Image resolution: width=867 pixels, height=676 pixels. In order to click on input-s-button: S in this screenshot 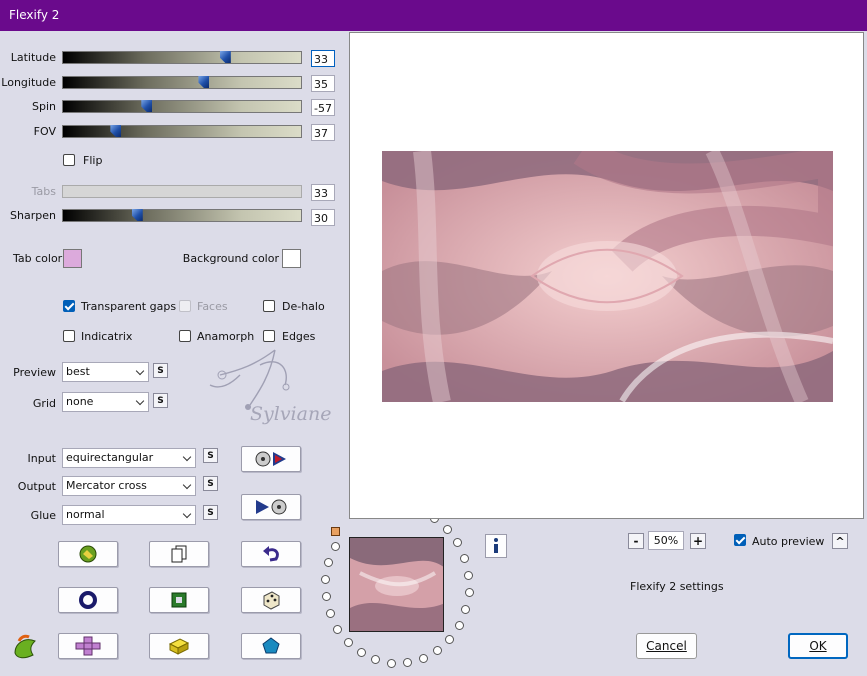, I will do `click(210, 455)`.